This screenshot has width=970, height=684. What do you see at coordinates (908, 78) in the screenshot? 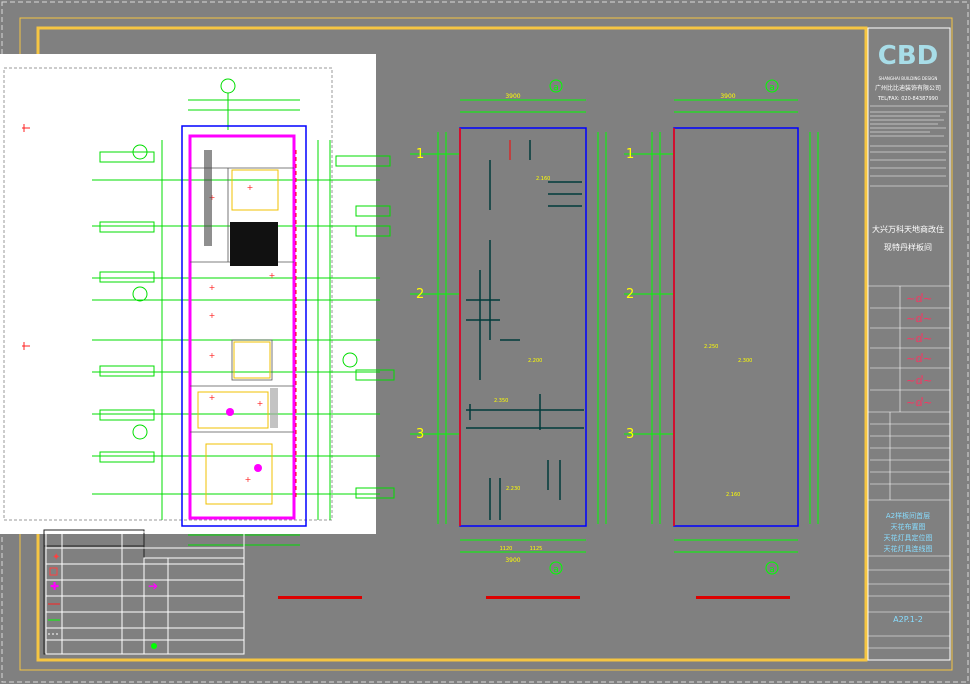
I see `company-name-en: SHANGHAI BUILDING DESIGN` at bounding box center [908, 78].